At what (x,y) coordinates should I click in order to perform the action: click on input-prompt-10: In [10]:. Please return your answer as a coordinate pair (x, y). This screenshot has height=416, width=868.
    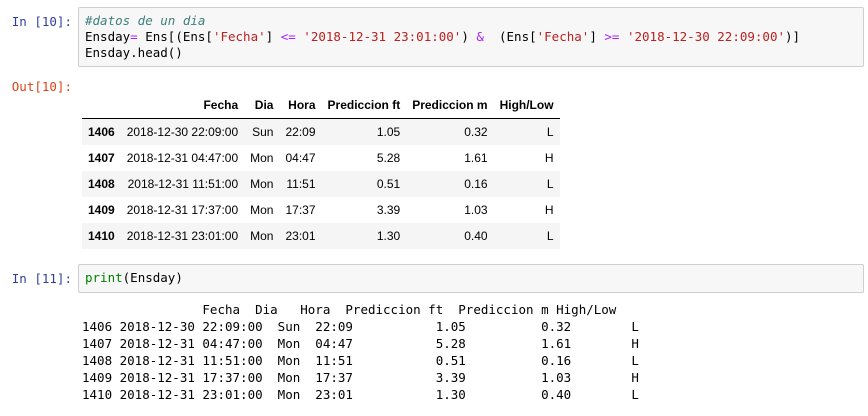
    Looking at the image, I should click on (41, 21).